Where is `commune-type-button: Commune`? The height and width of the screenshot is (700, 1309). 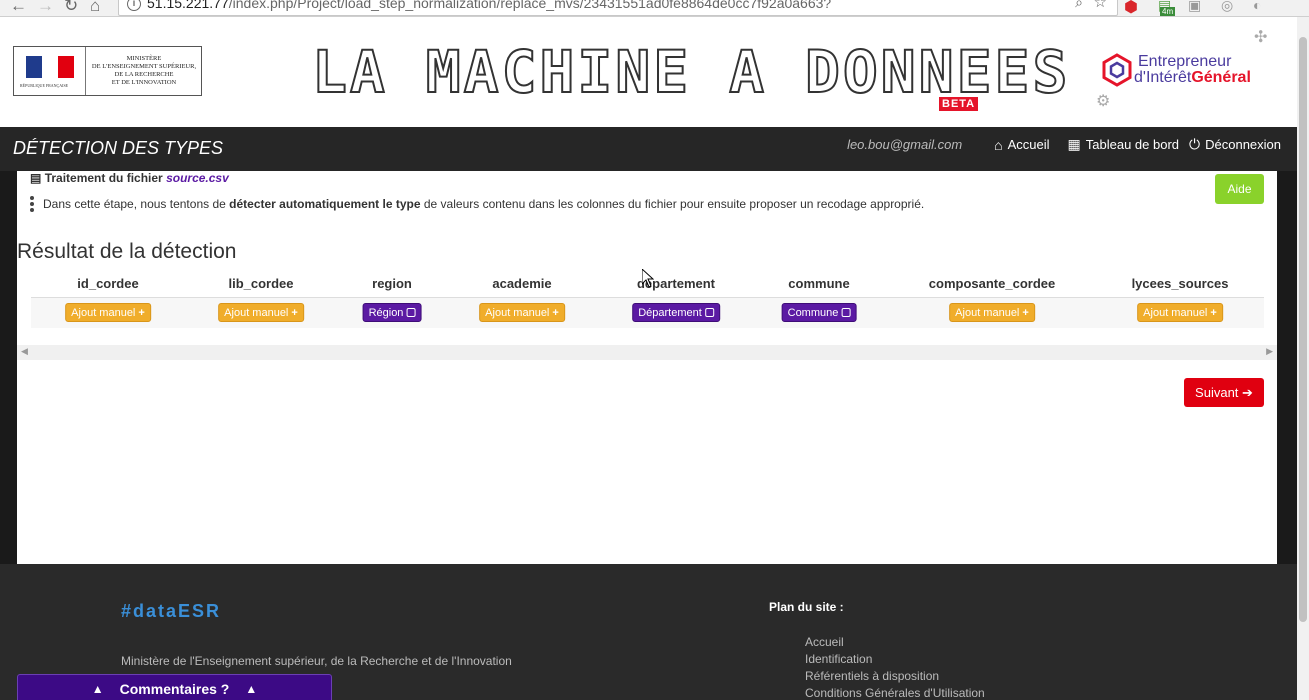
commune-type-button: Commune is located at coordinates (819, 312).